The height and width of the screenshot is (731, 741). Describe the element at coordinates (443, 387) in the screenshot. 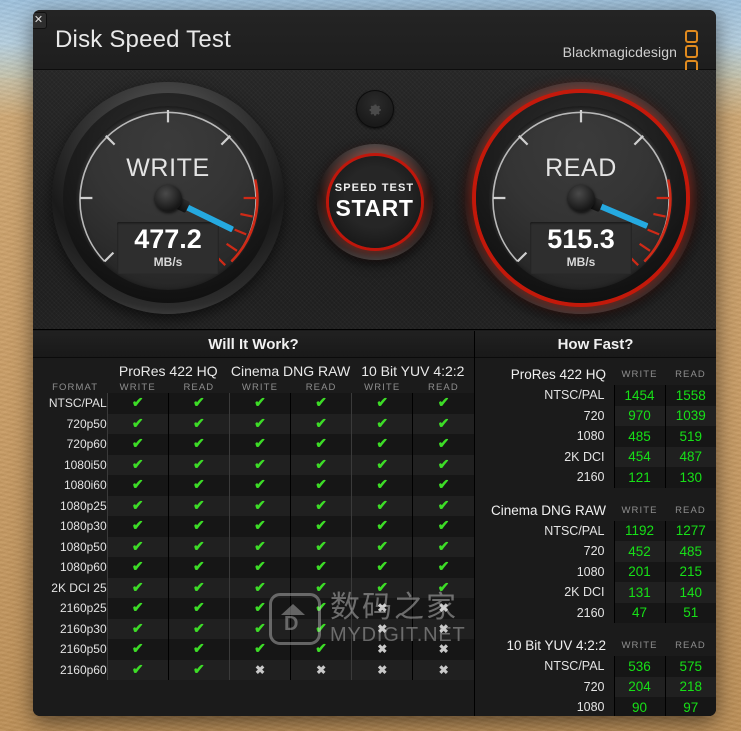

I see `subhead-yuv-read: READ` at that location.